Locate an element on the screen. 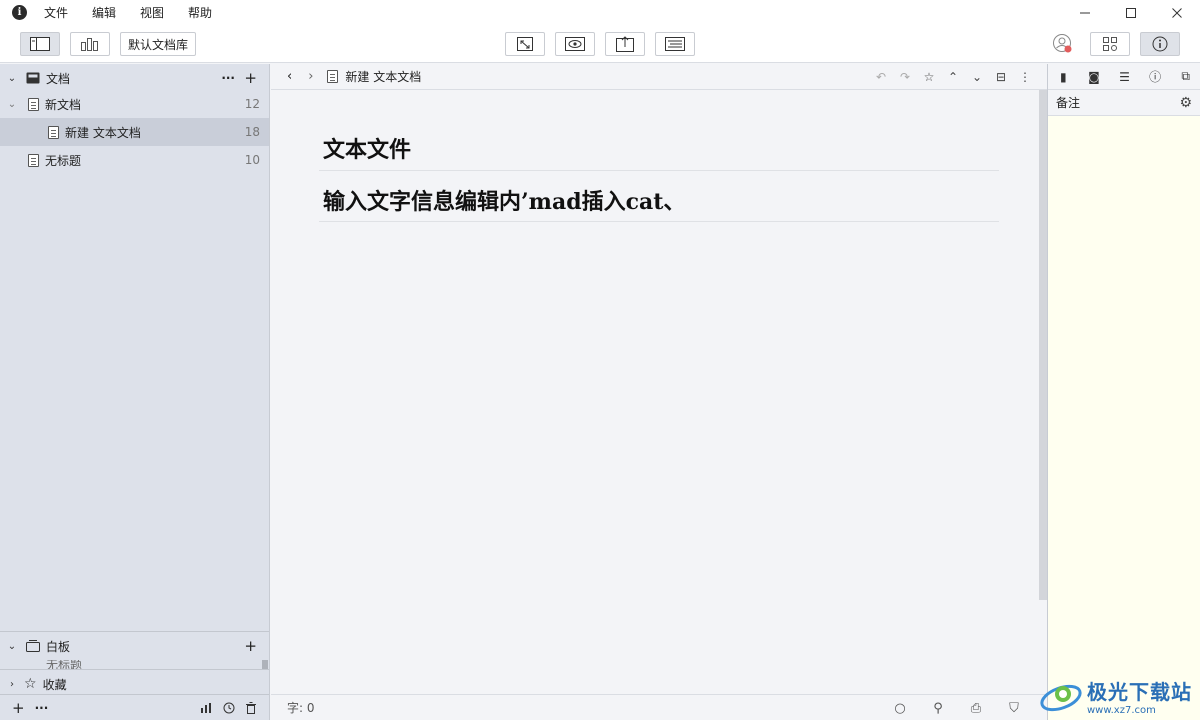 The image size is (1200, 720). user-avatar-icon is located at coordinates (1062, 43).